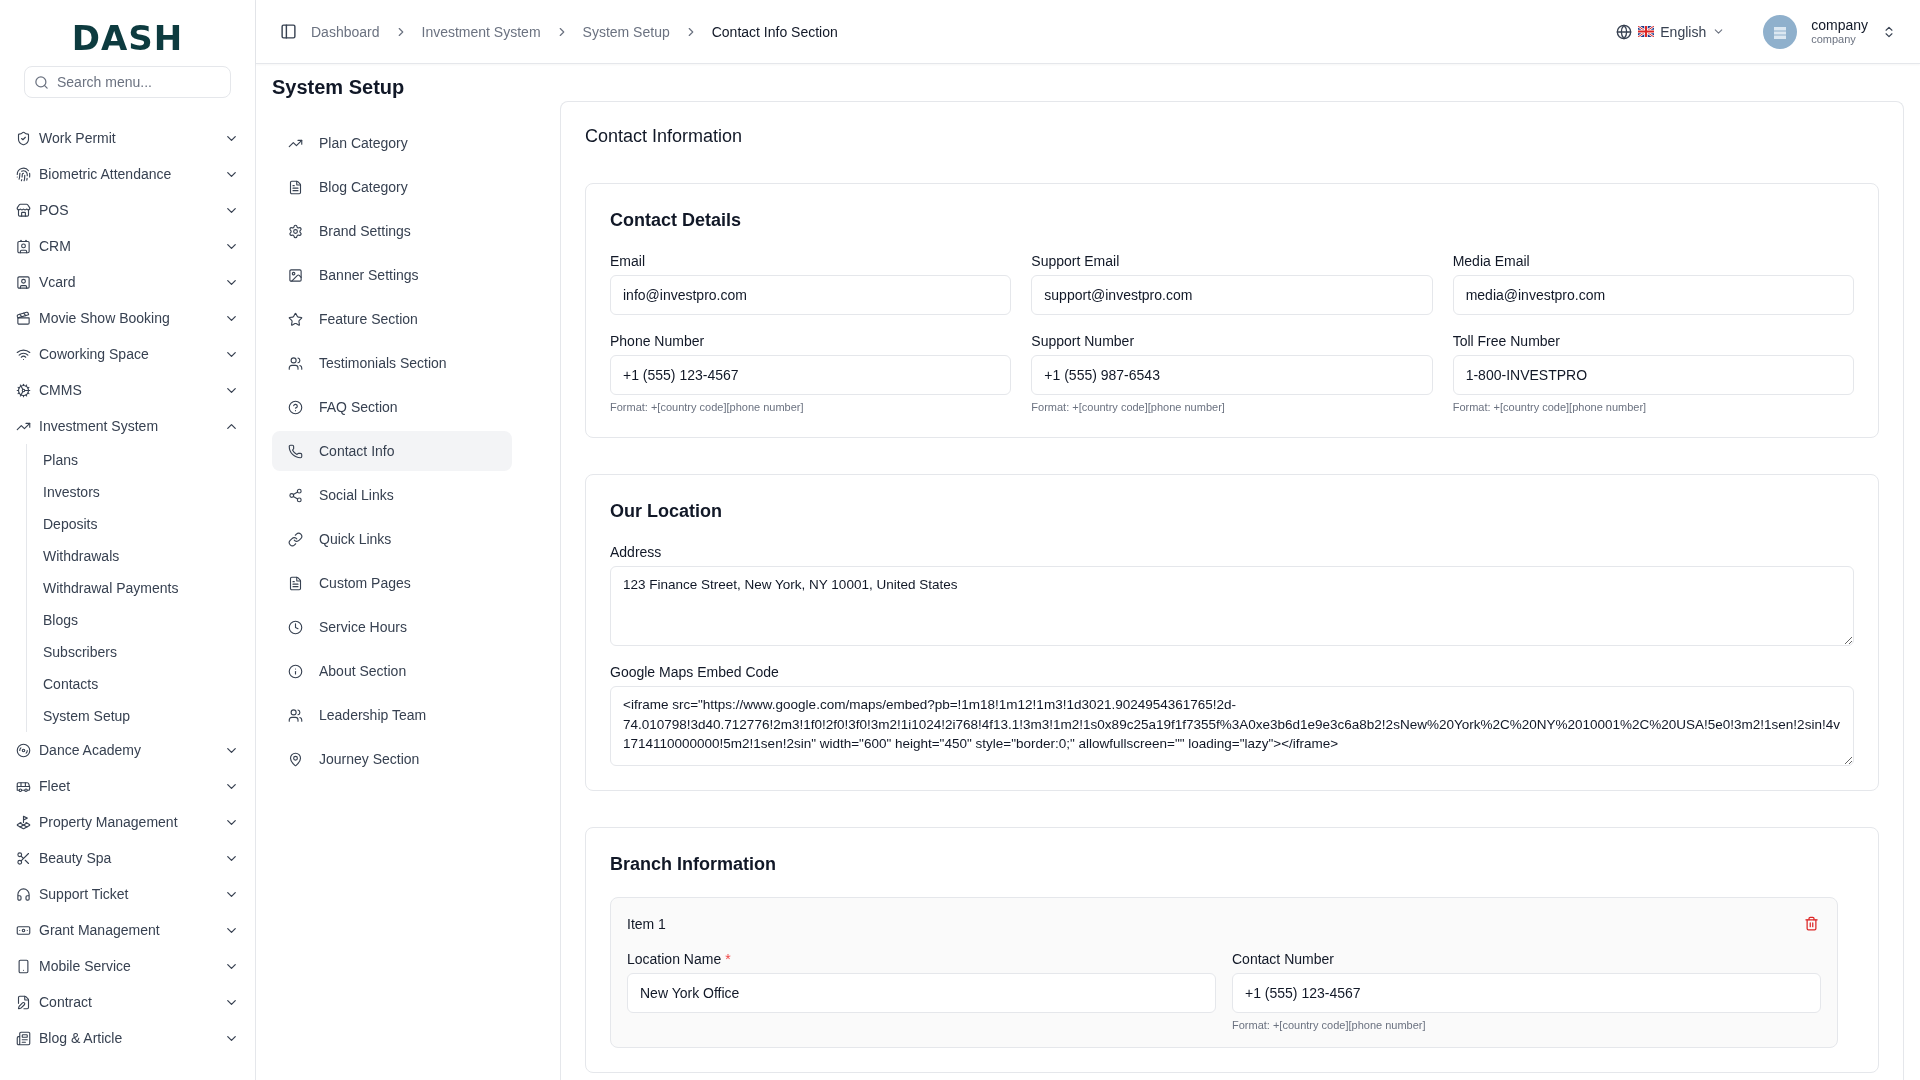 Image resolution: width=1920 pixels, height=1080 pixels. I want to click on wifi-icon, so click(23, 354).